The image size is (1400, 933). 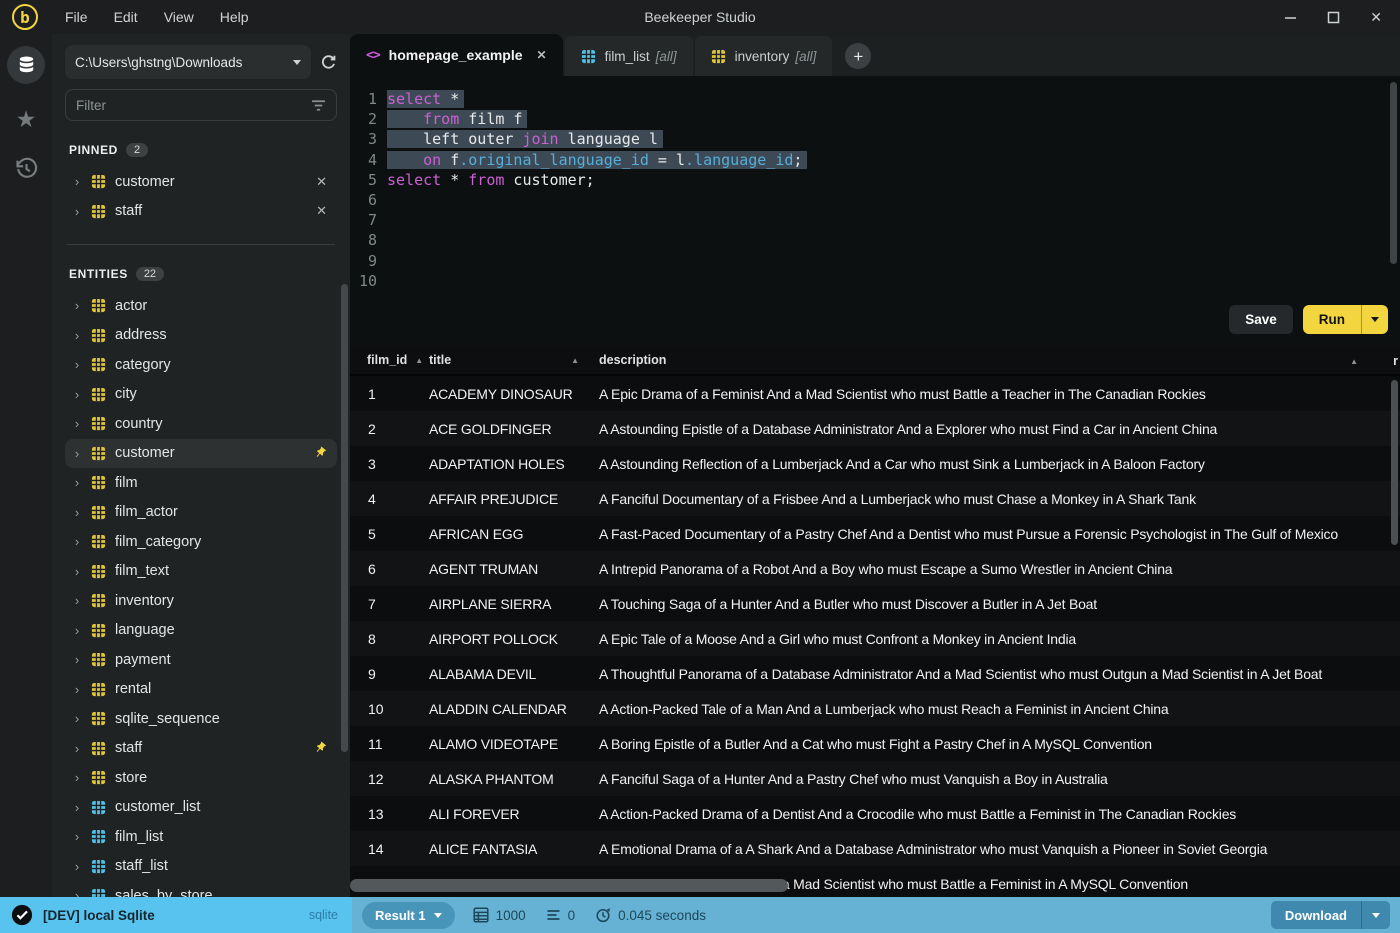 What do you see at coordinates (201, 336) in the screenshot?
I see `entity-item: › address` at bounding box center [201, 336].